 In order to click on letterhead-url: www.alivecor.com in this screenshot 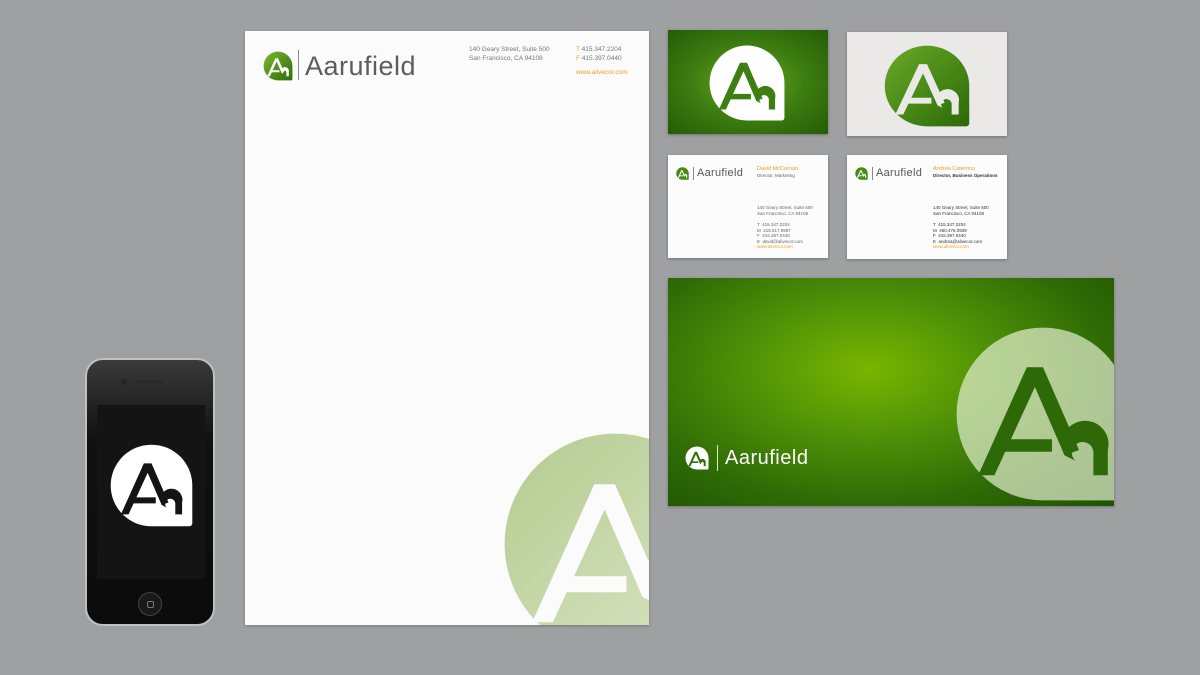, I will do `click(602, 72)`.